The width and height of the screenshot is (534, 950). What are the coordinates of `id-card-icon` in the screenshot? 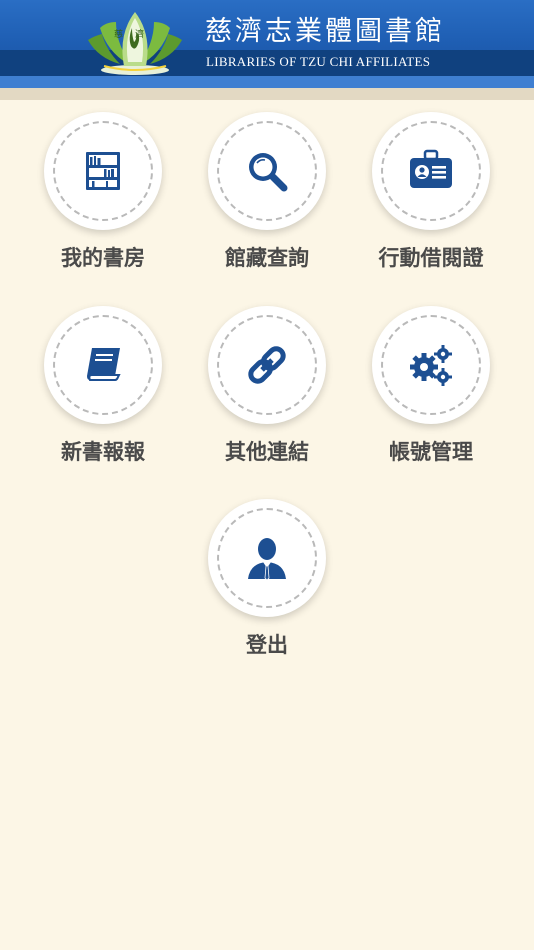 It's located at (431, 171).